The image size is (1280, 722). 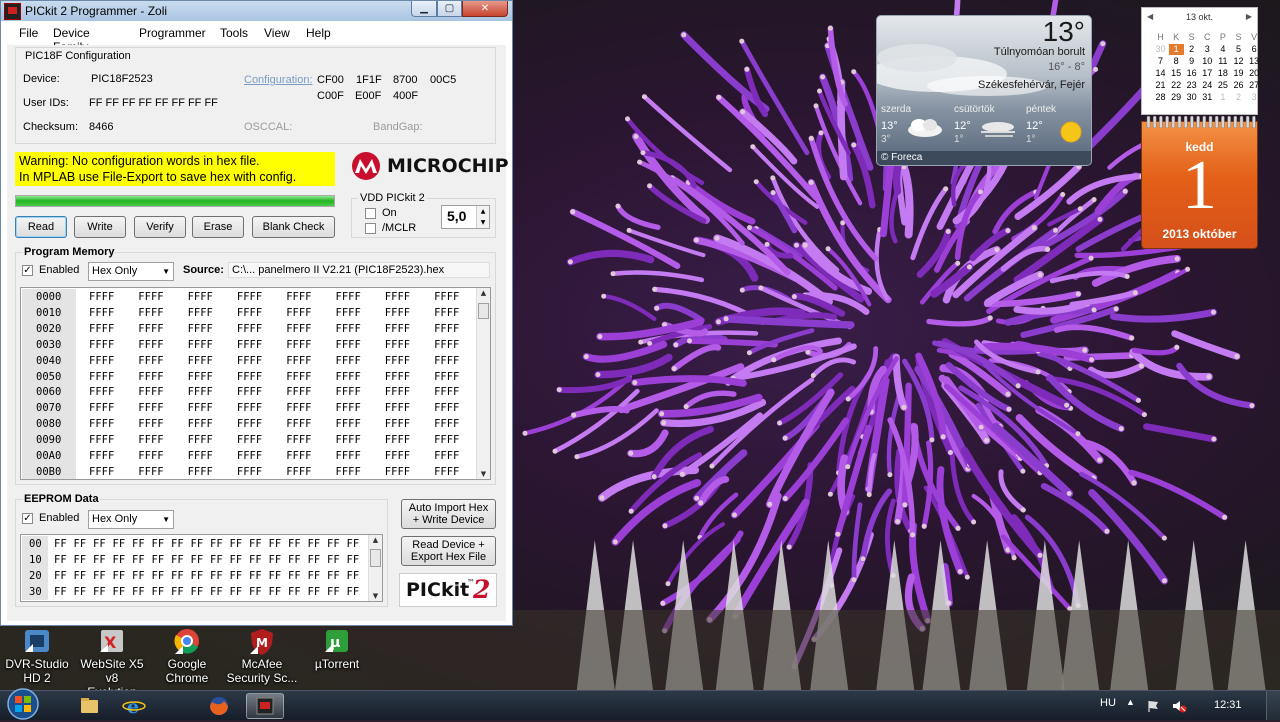 I want to click on calendar-day: 13, so click(x=1254, y=61).